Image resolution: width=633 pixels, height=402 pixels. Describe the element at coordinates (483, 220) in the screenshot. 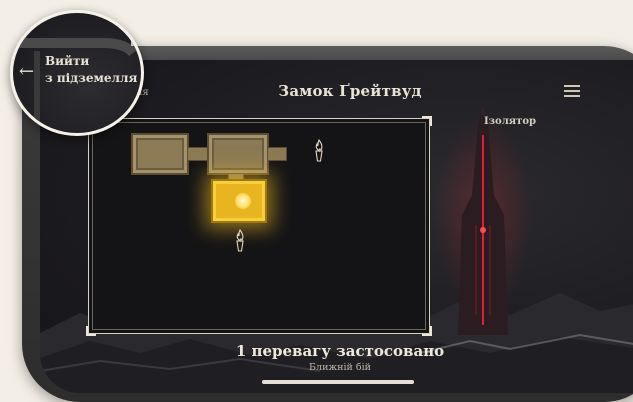

I see `isolator-tower` at that location.